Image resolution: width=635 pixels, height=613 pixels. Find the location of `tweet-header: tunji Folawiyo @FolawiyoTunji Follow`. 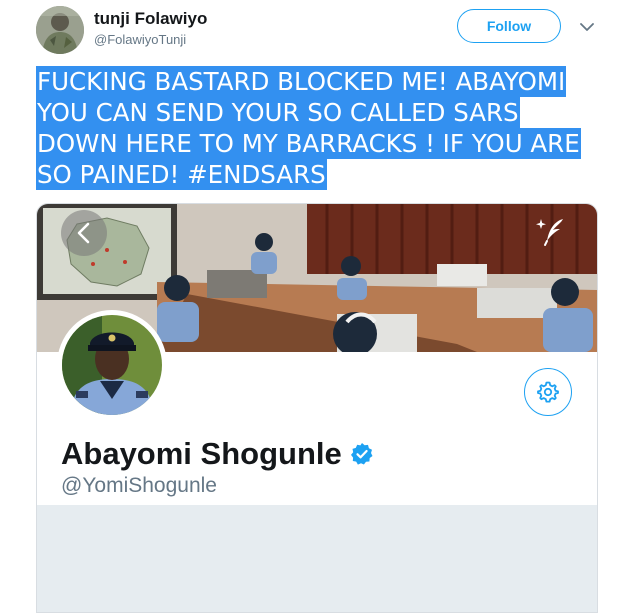

tweet-header: tunji Folawiyo @FolawiyoTunji Follow is located at coordinates (317, 30).